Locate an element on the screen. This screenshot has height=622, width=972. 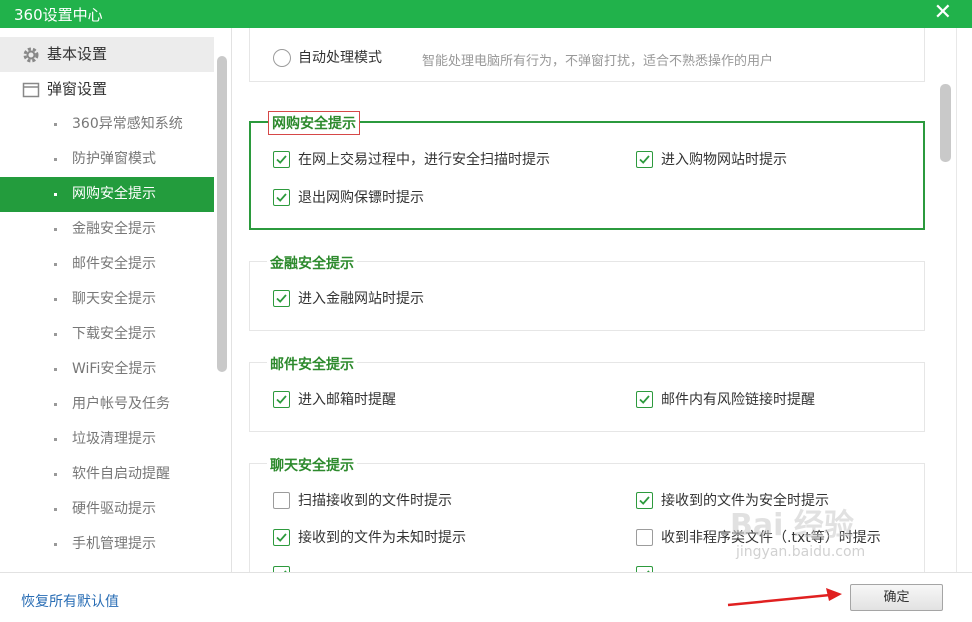
option-label: 进入金融网站时提示 is located at coordinates (361, 299).